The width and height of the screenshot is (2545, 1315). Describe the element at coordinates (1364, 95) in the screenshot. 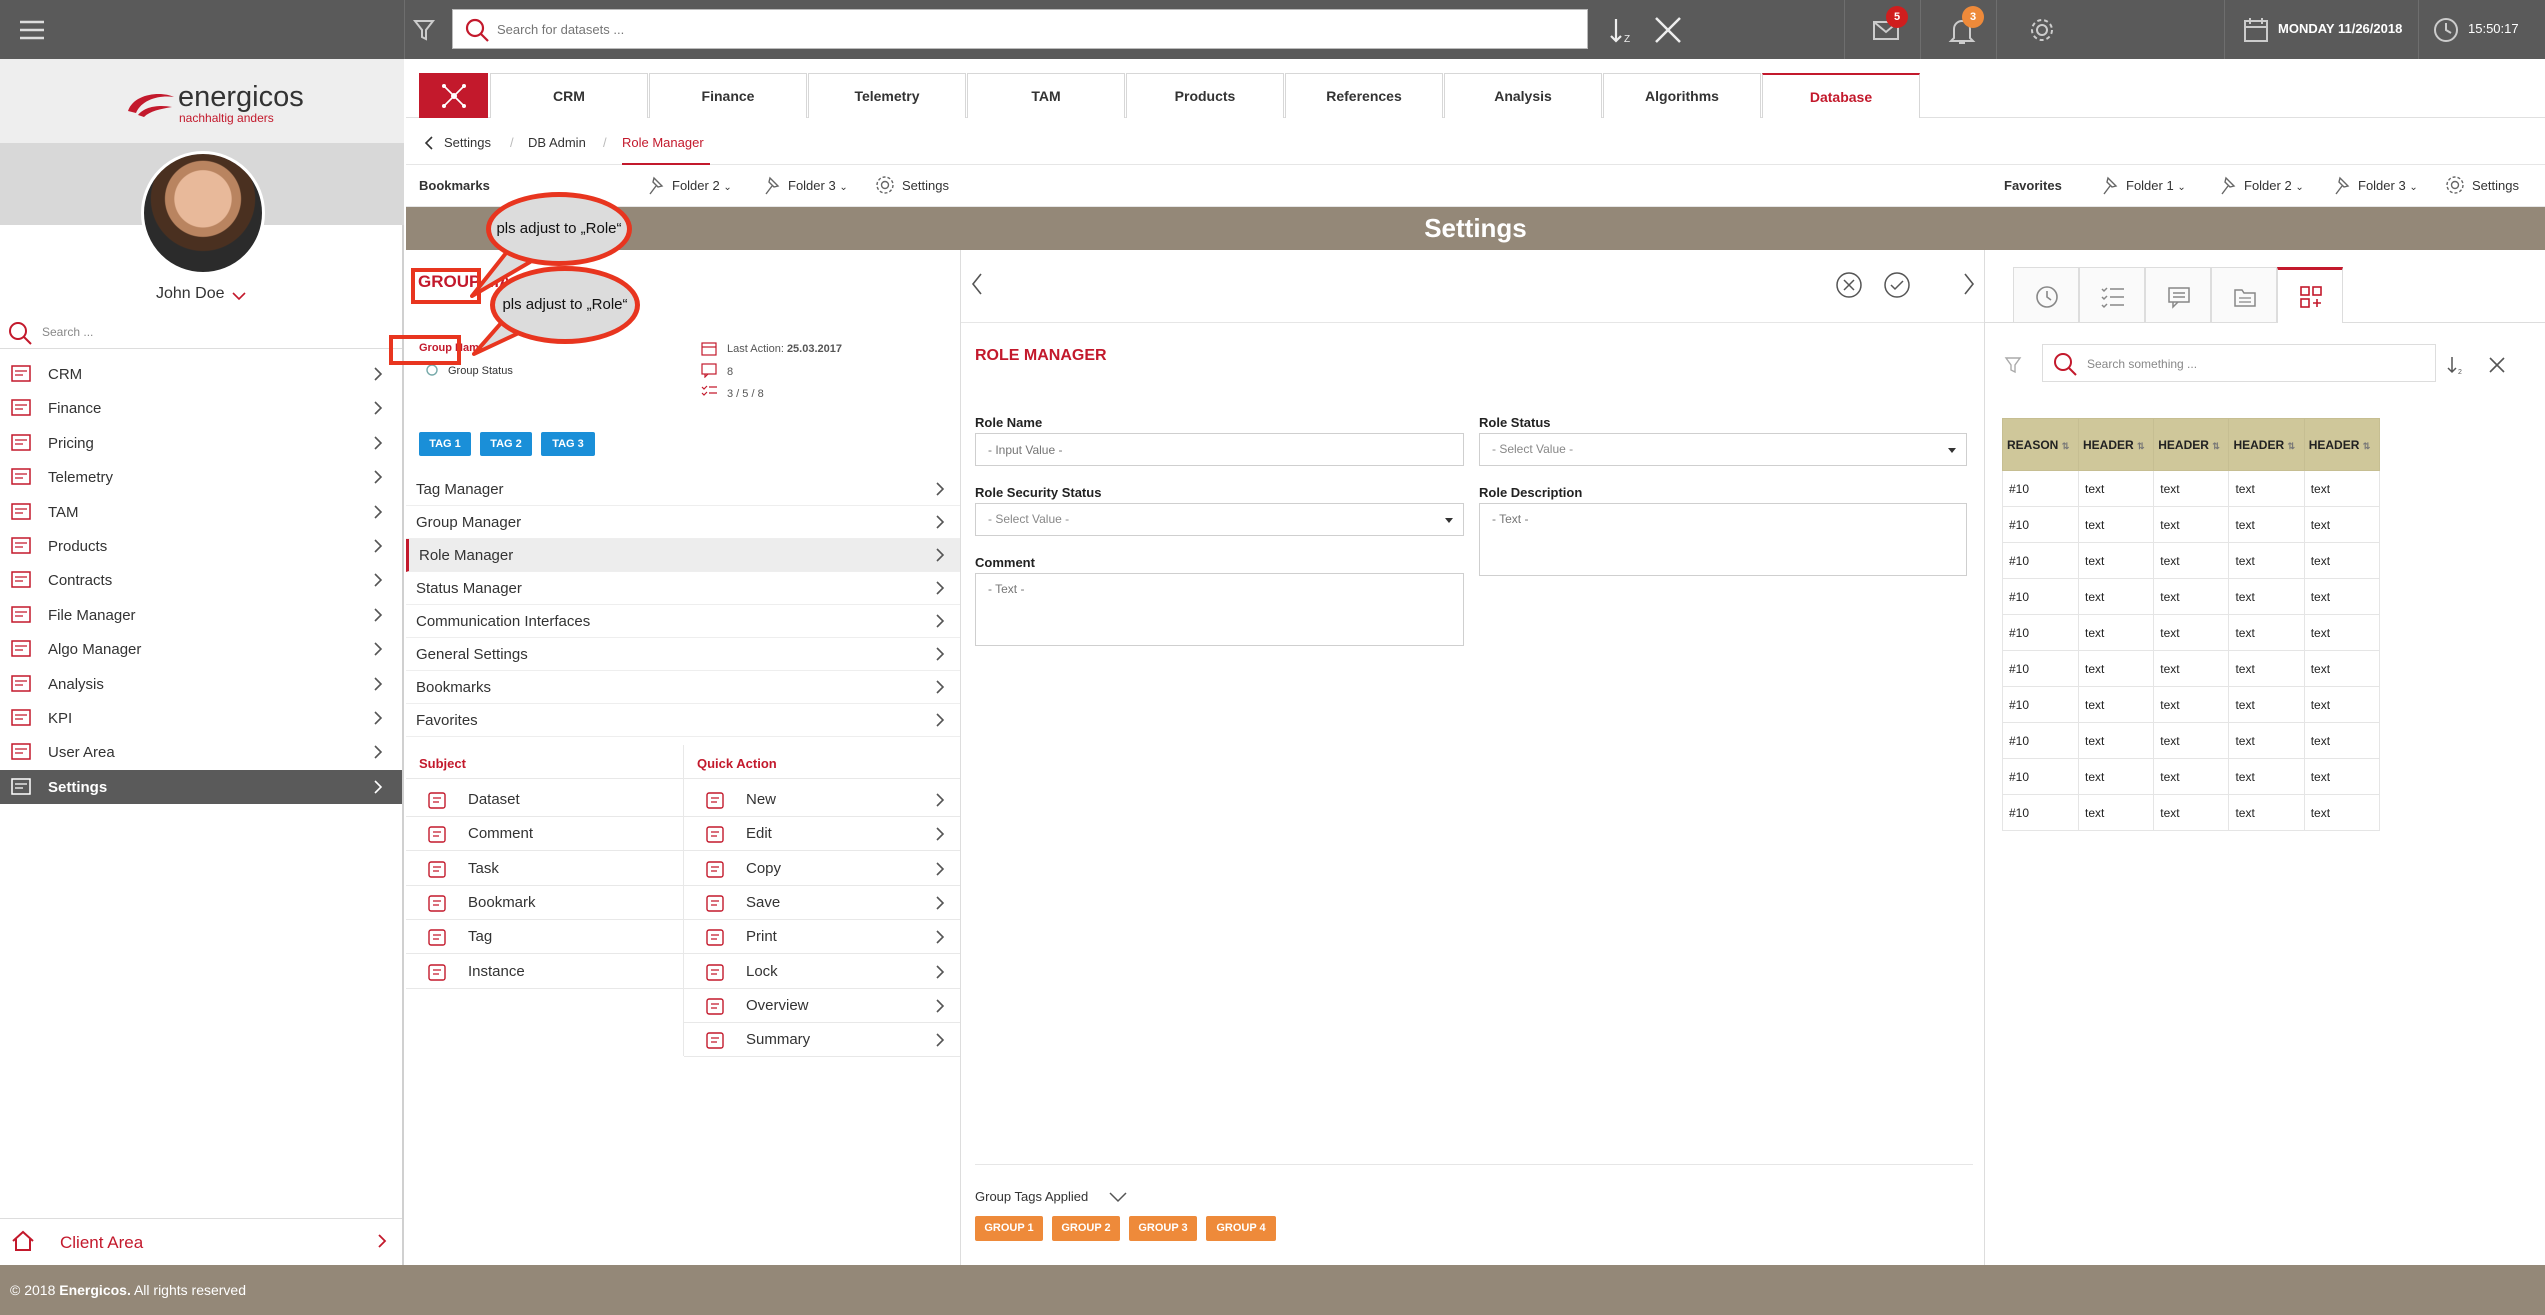

I see `tab-references: References` at that location.